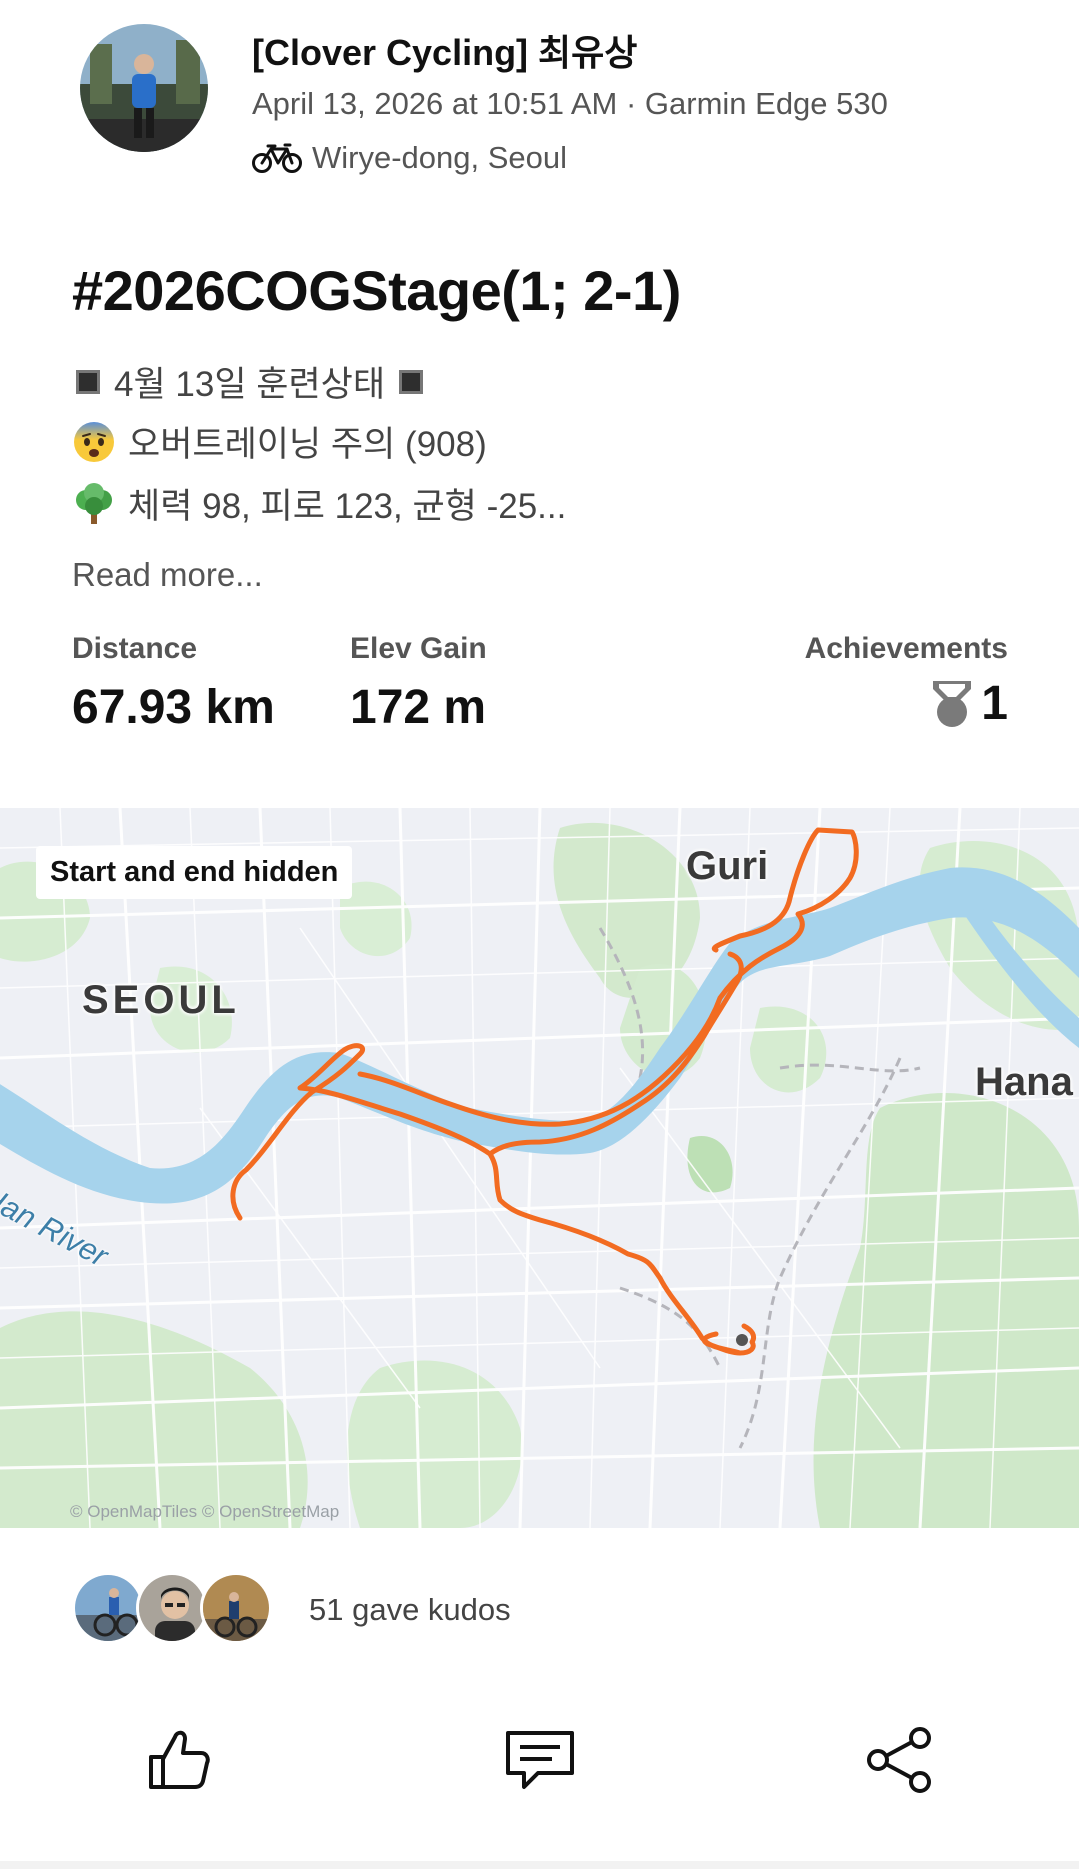 The image size is (1079, 1869). I want to click on activity-location: Wirye-dong, Seoul, so click(409, 158).